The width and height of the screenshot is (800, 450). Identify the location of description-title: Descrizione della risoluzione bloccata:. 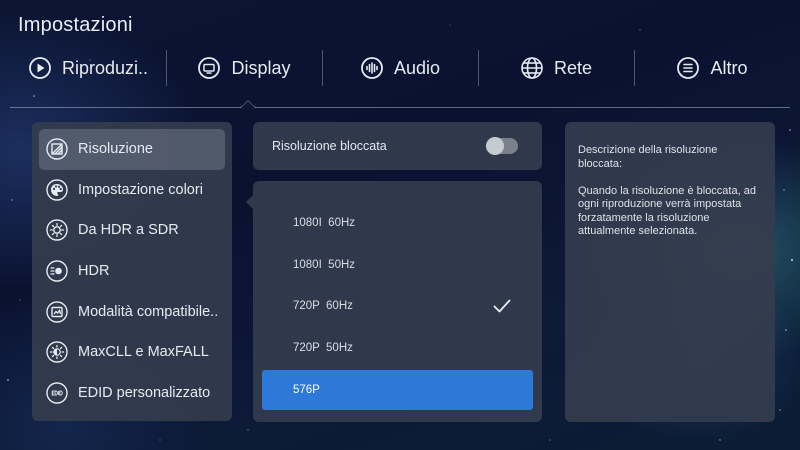
(648, 157).